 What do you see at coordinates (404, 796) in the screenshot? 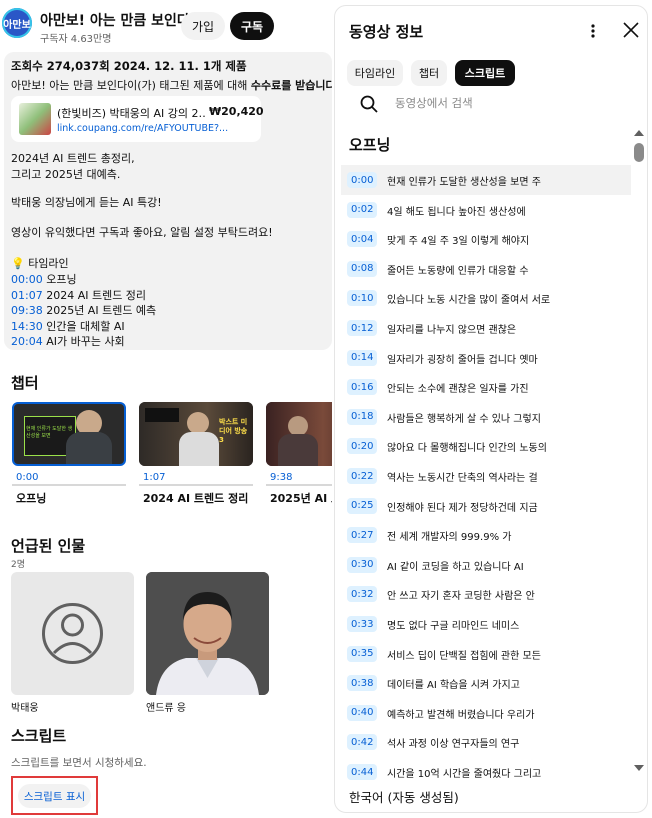
I see `transcript-language: 한국어 (자동 생성됨)` at bounding box center [404, 796].